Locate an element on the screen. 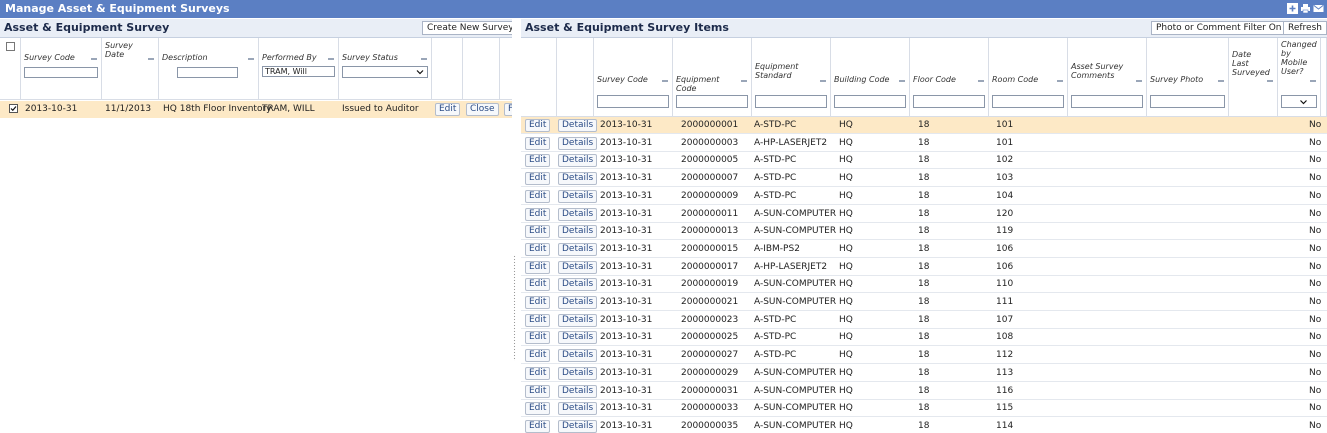 The width and height of the screenshot is (1327, 433). column-performed-by: Performed By TRAM, Will is located at coordinates (299, 69).